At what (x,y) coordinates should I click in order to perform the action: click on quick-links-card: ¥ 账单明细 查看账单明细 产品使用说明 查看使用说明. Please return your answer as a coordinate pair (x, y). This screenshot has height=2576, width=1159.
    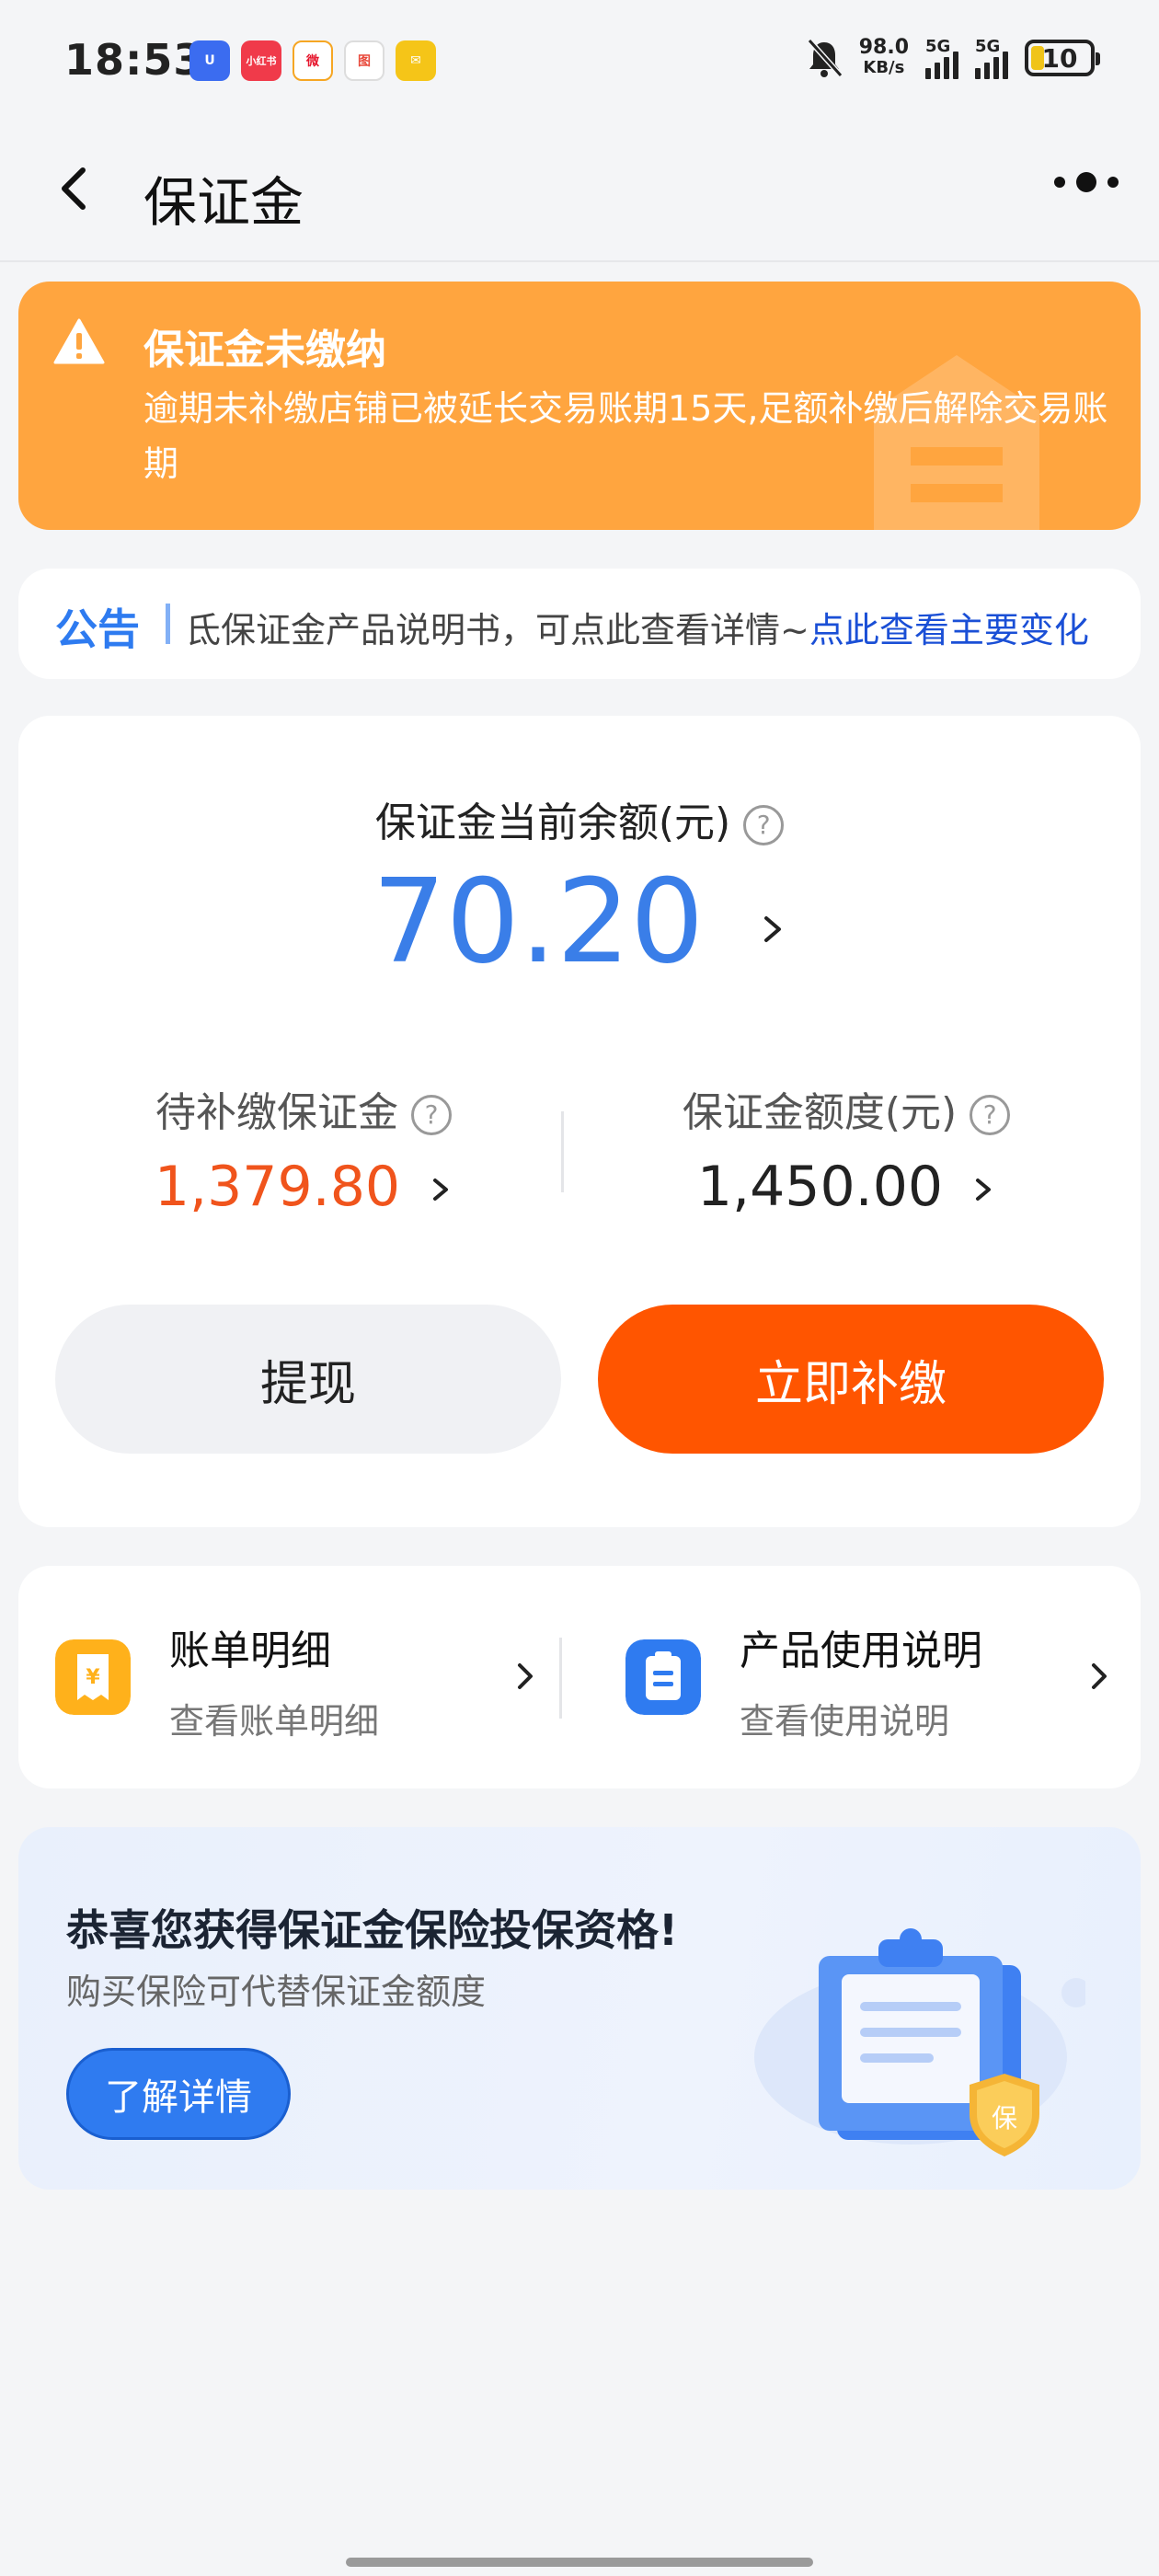
    Looking at the image, I should click on (579, 1677).